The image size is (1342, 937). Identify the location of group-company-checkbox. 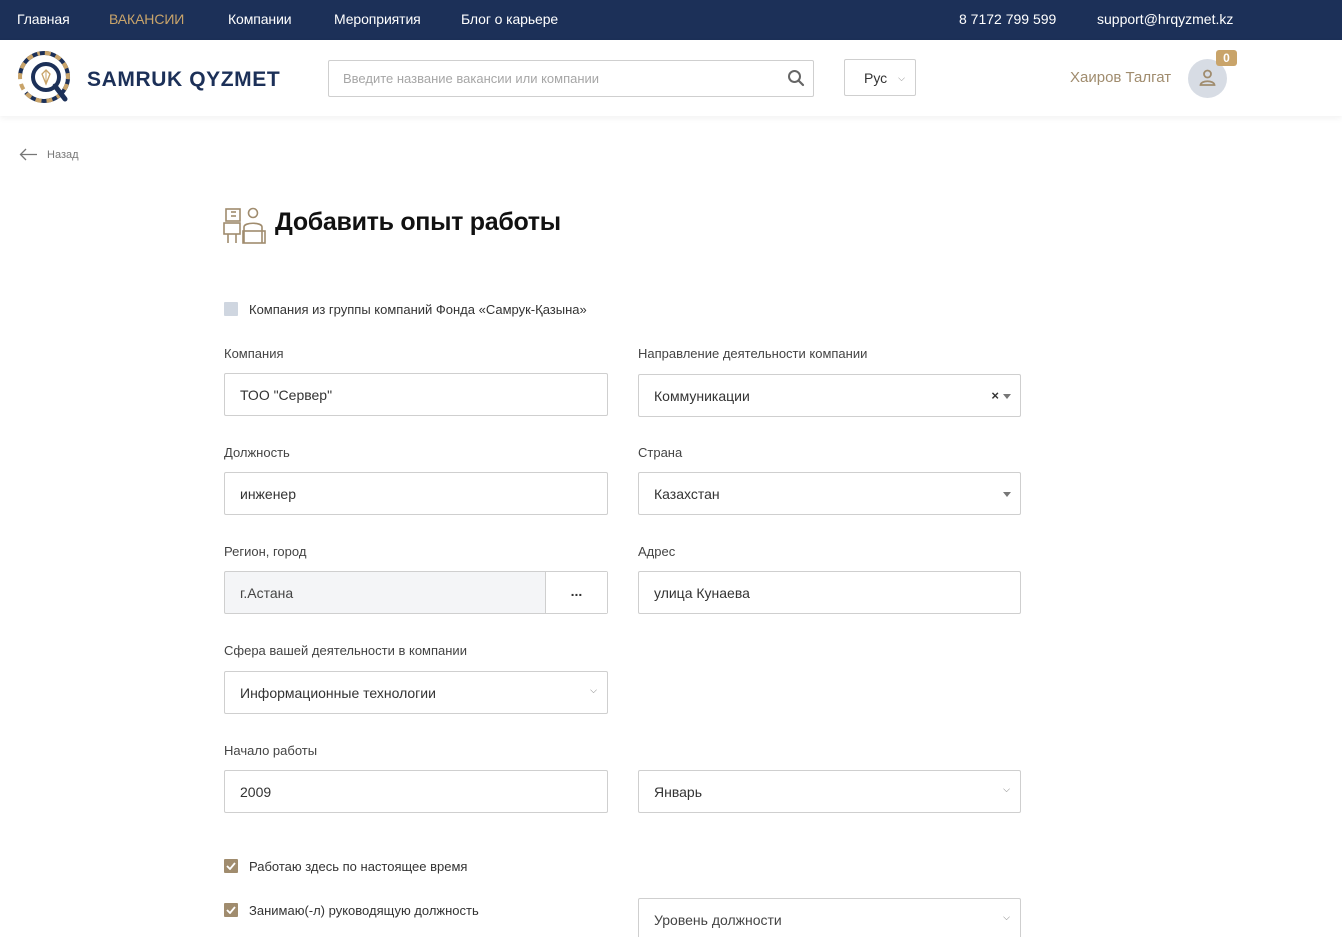
(231, 309).